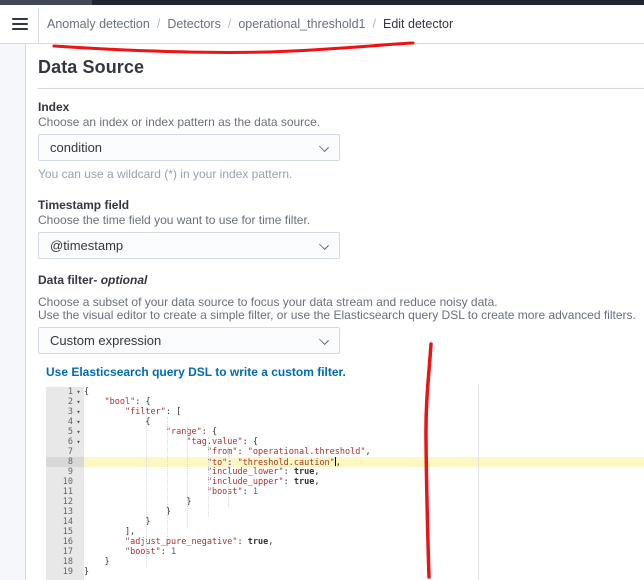  What do you see at coordinates (153, 412) in the screenshot?
I see `code-line: "filter": [` at bounding box center [153, 412].